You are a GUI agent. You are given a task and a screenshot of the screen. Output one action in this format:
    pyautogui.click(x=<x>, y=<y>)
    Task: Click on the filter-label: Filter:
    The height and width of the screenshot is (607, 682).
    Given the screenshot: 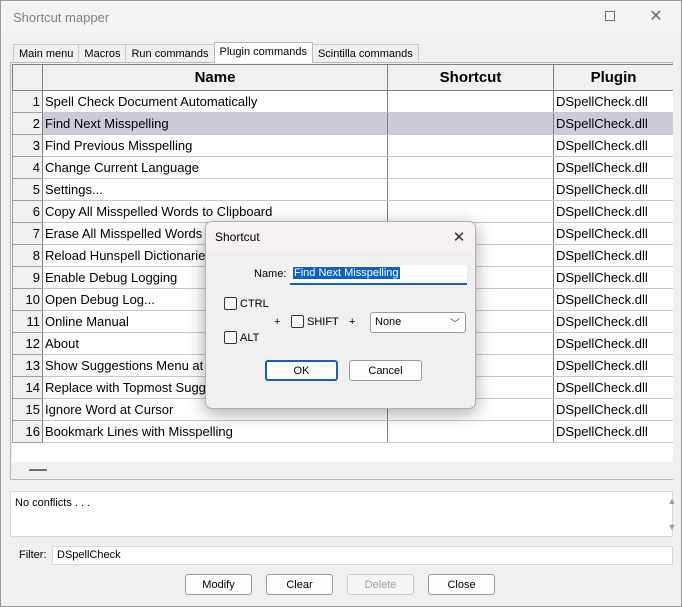 What is the action you would take?
    pyautogui.click(x=33, y=555)
    